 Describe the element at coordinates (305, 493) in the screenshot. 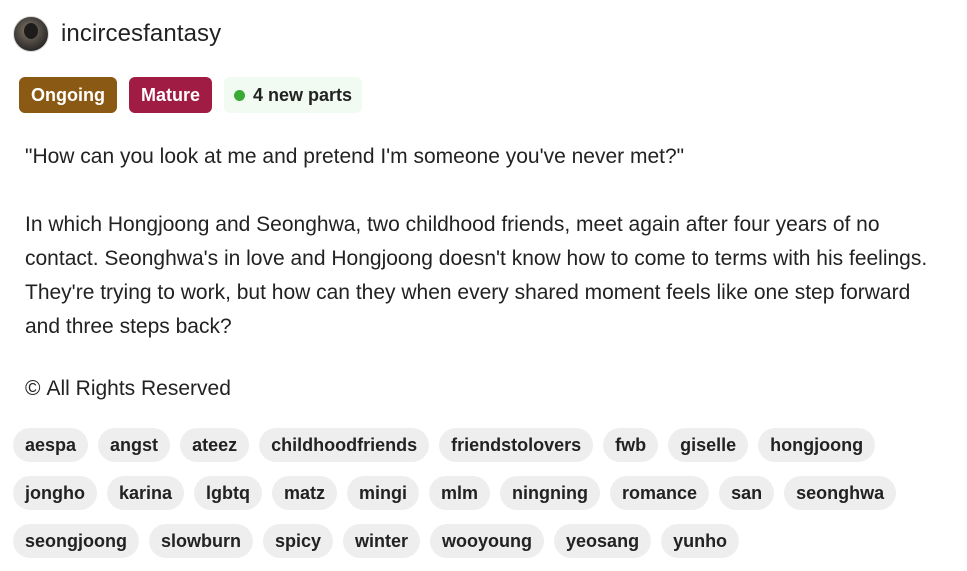

I see `tag-matz: matz` at that location.